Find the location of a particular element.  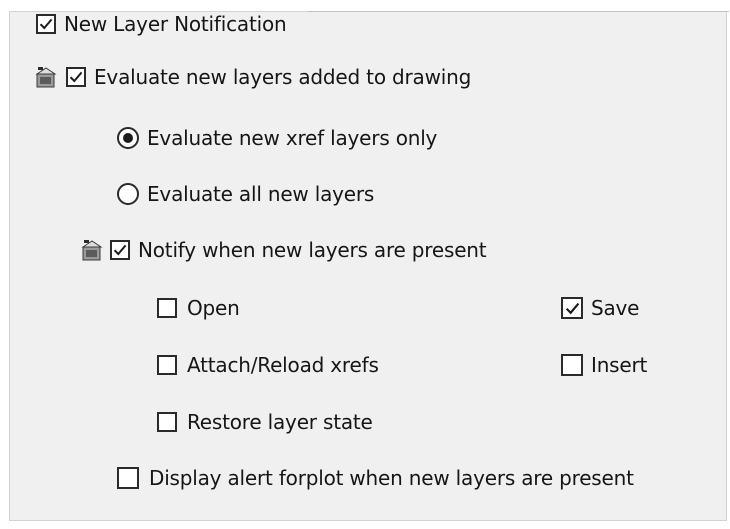

evaluate-new-layers-row: Evaluate new layers added to drawing is located at coordinates (252, 77).